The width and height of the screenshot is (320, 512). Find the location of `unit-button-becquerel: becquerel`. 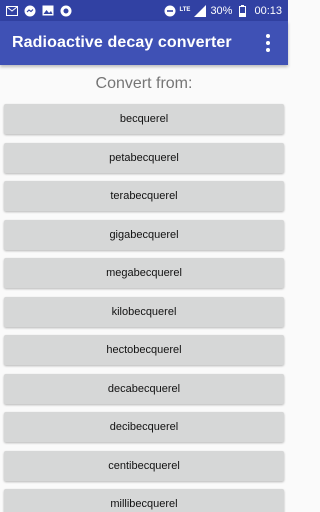

unit-button-becquerel: becquerel is located at coordinates (144, 119).